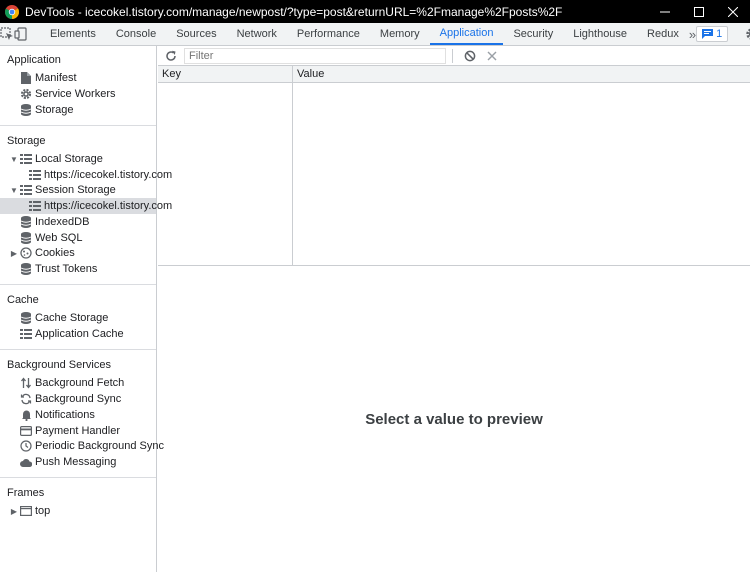 This screenshot has width=750, height=572. I want to click on section-header-cache: Cache, so click(23, 300).